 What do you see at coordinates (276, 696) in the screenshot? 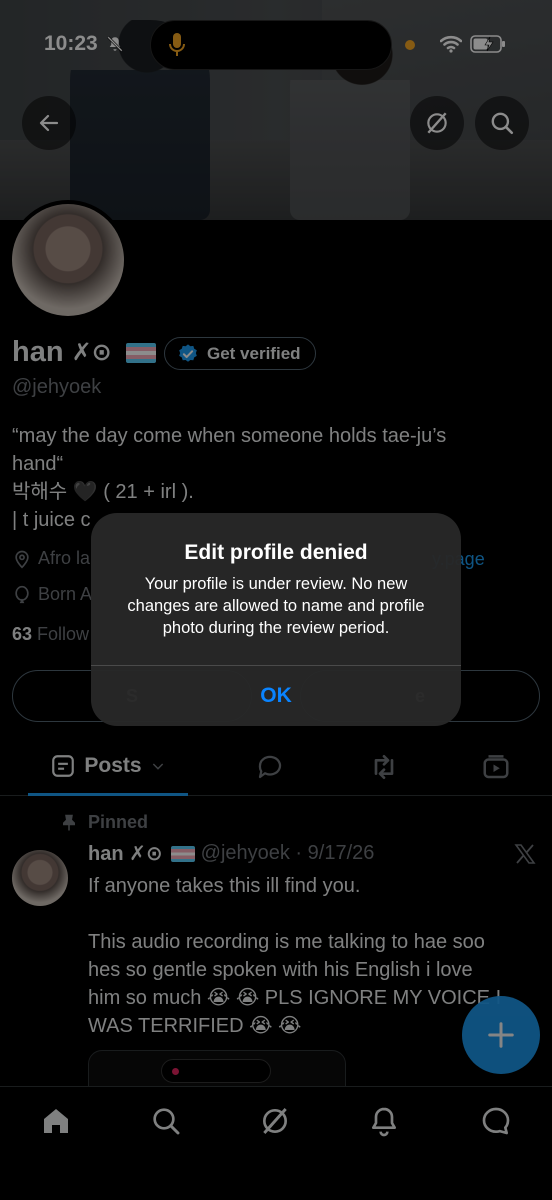
I see `alert-ok-button: OK` at bounding box center [276, 696].